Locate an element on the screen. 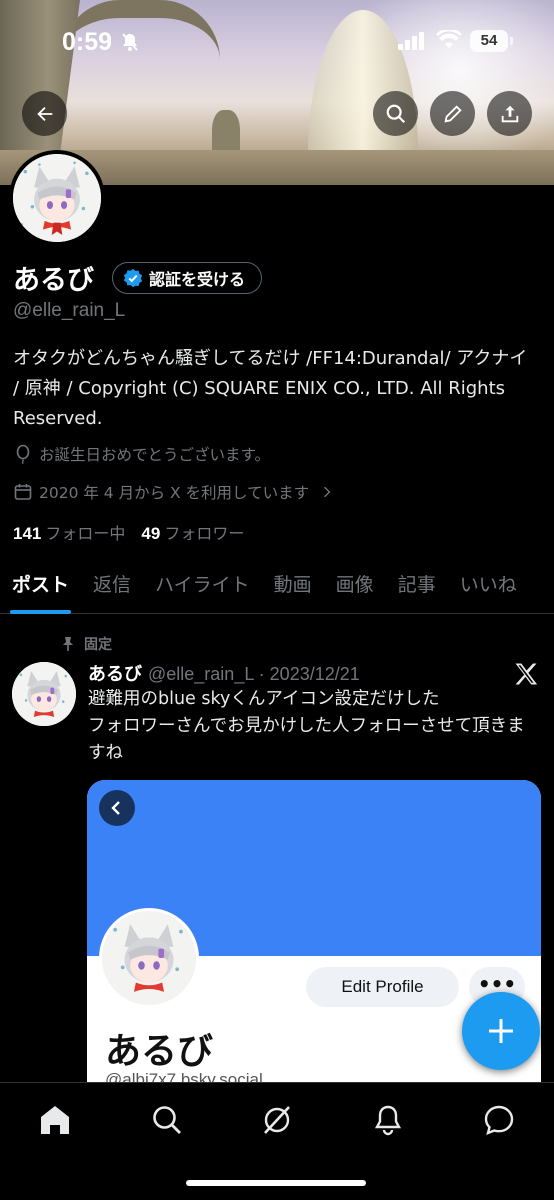 The height and width of the screenshot is (1200, 554). tab-posts: ポスト is located at coordinates (40, 590).